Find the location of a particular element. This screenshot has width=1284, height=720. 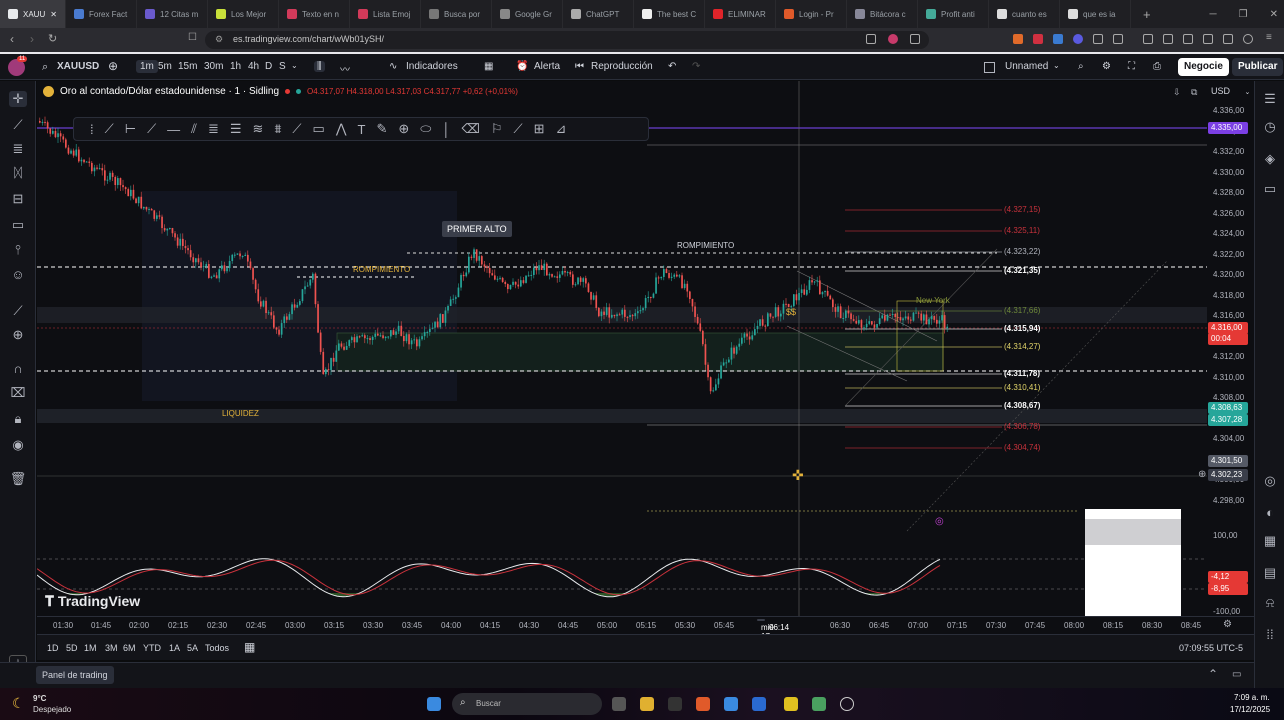

fib-level-label: (4.308,67) is located at coordinates (1022, 405).